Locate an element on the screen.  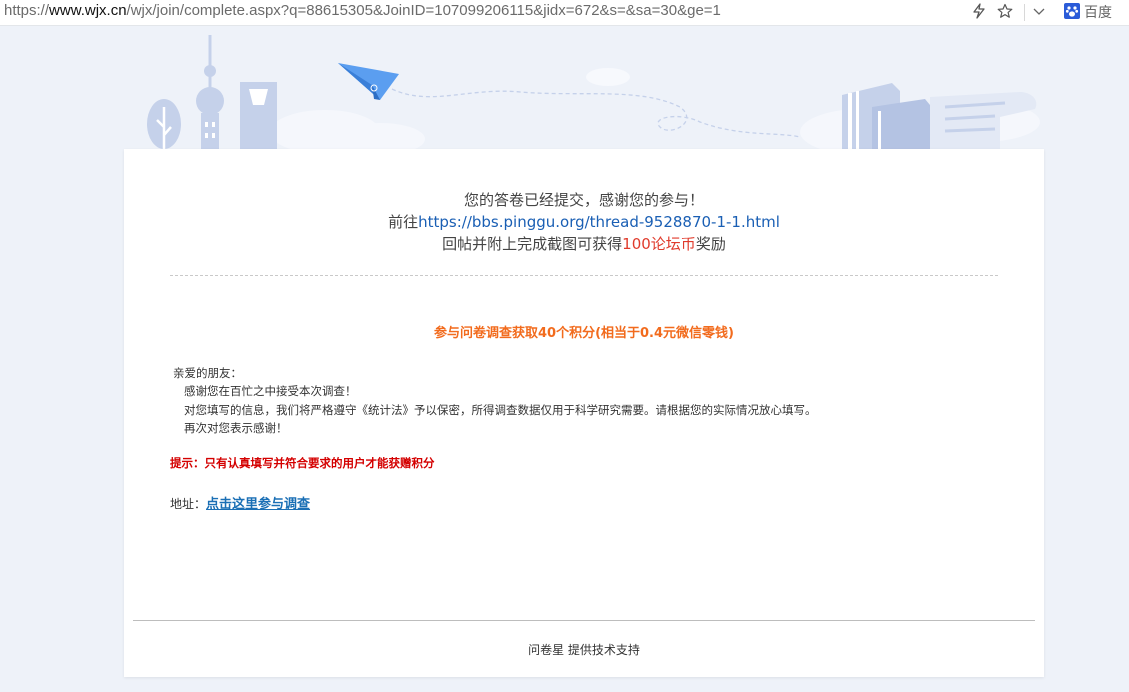
header-illustration is located at coordinates (593, 93).